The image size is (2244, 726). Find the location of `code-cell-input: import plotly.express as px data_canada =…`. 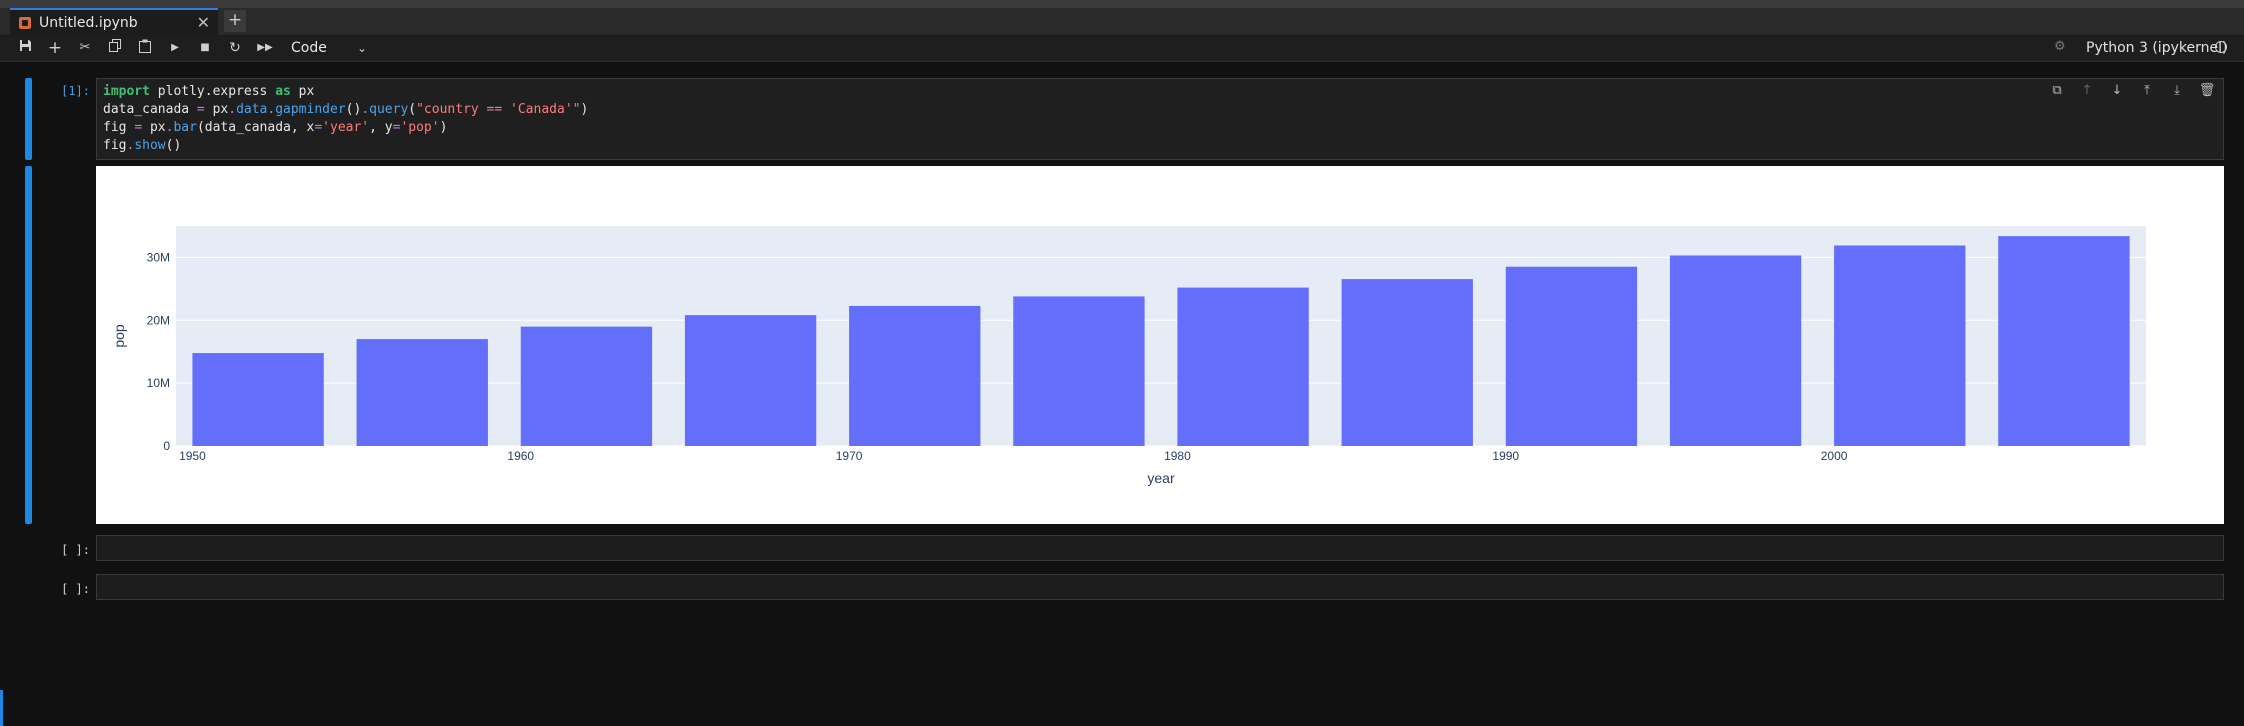

code-cell-input: import plotly.express as px data_canada =… is located at coordinates (1160, 119).